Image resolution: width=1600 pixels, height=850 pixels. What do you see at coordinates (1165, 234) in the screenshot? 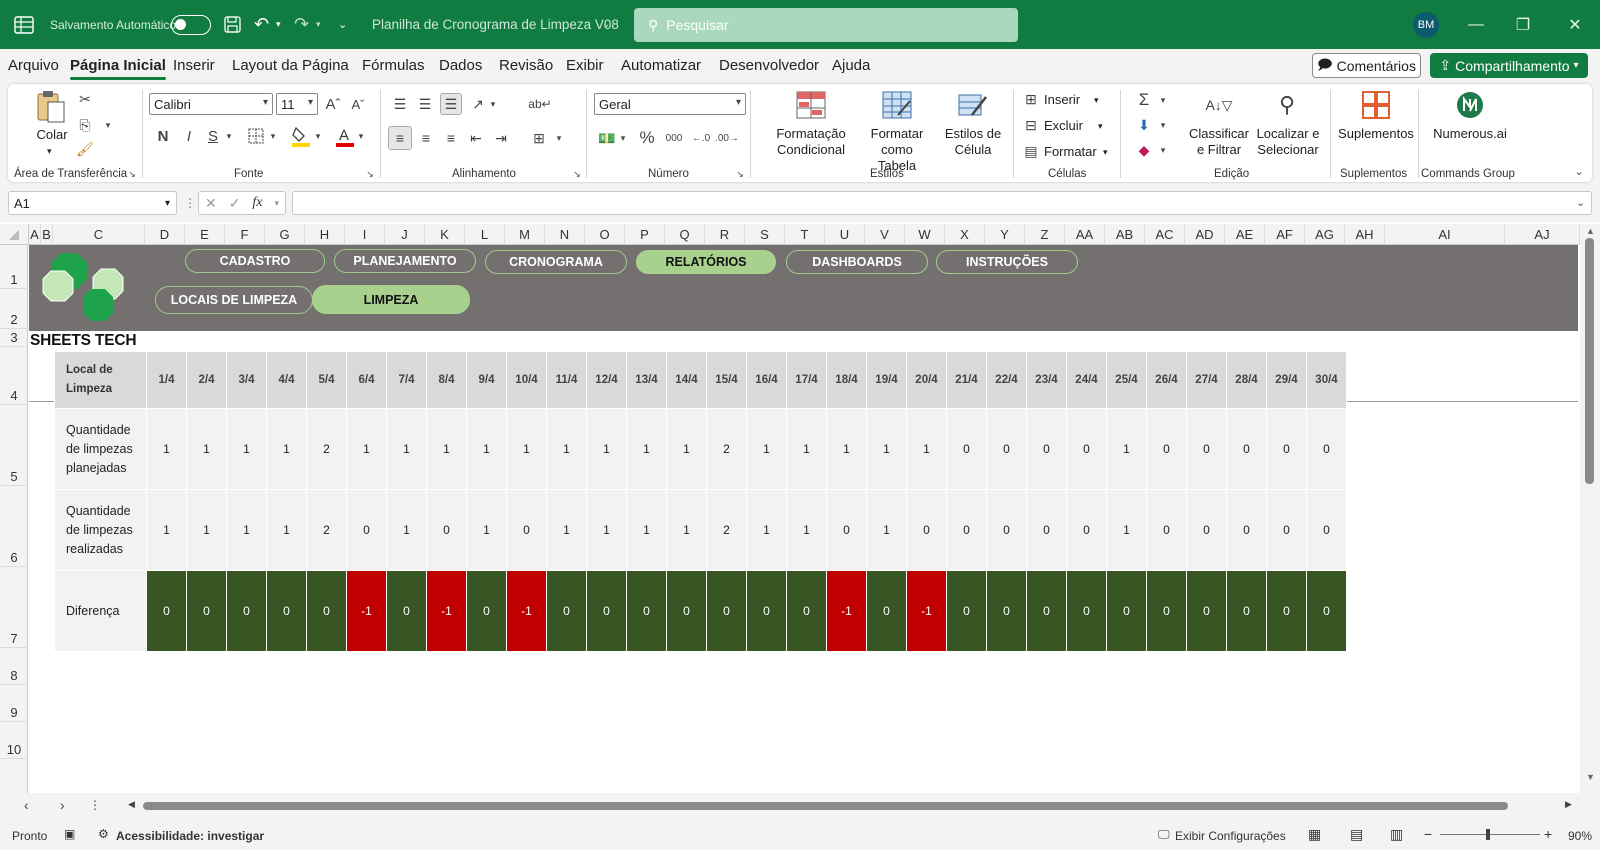
I see `column-header-ac: AC` at bounding box center [1165, 234].